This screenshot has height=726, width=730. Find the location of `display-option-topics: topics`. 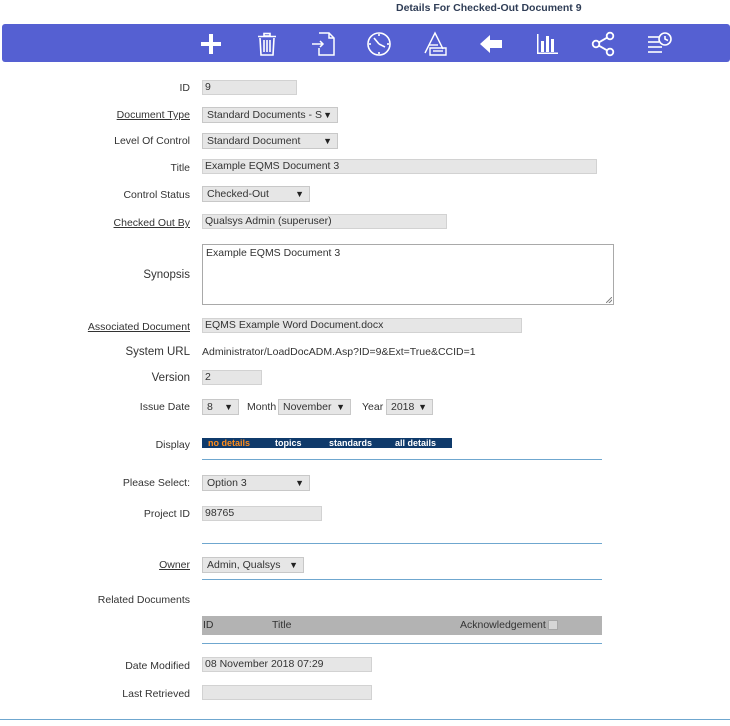

display-option-topics: topics is located at coordinates (288, 443).